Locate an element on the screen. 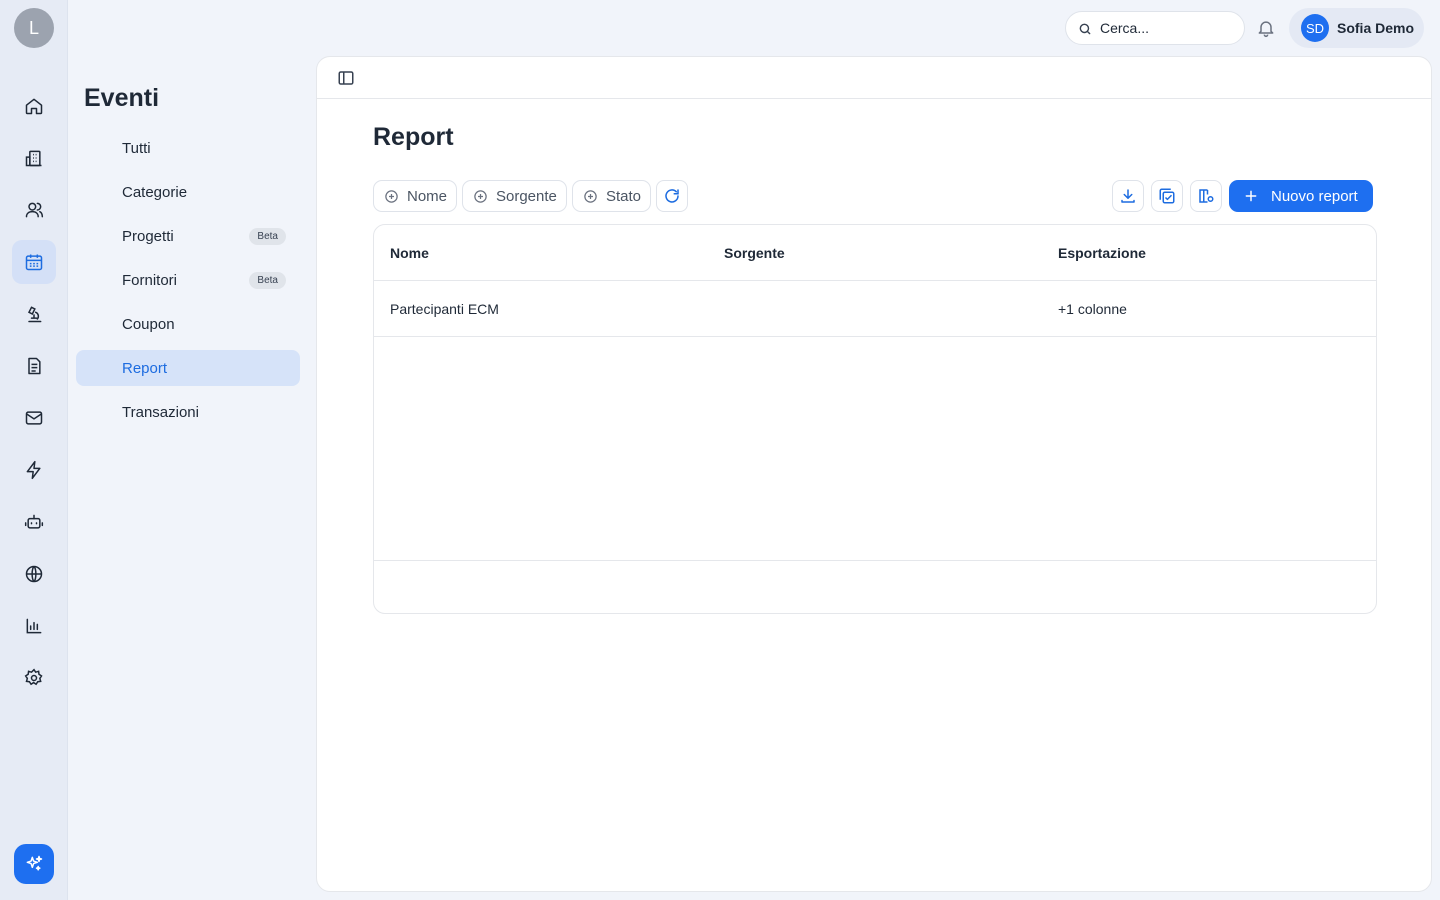 The width and height of the screenshot is (1440, 900). robot-icon is located at coordinates (34, 522).